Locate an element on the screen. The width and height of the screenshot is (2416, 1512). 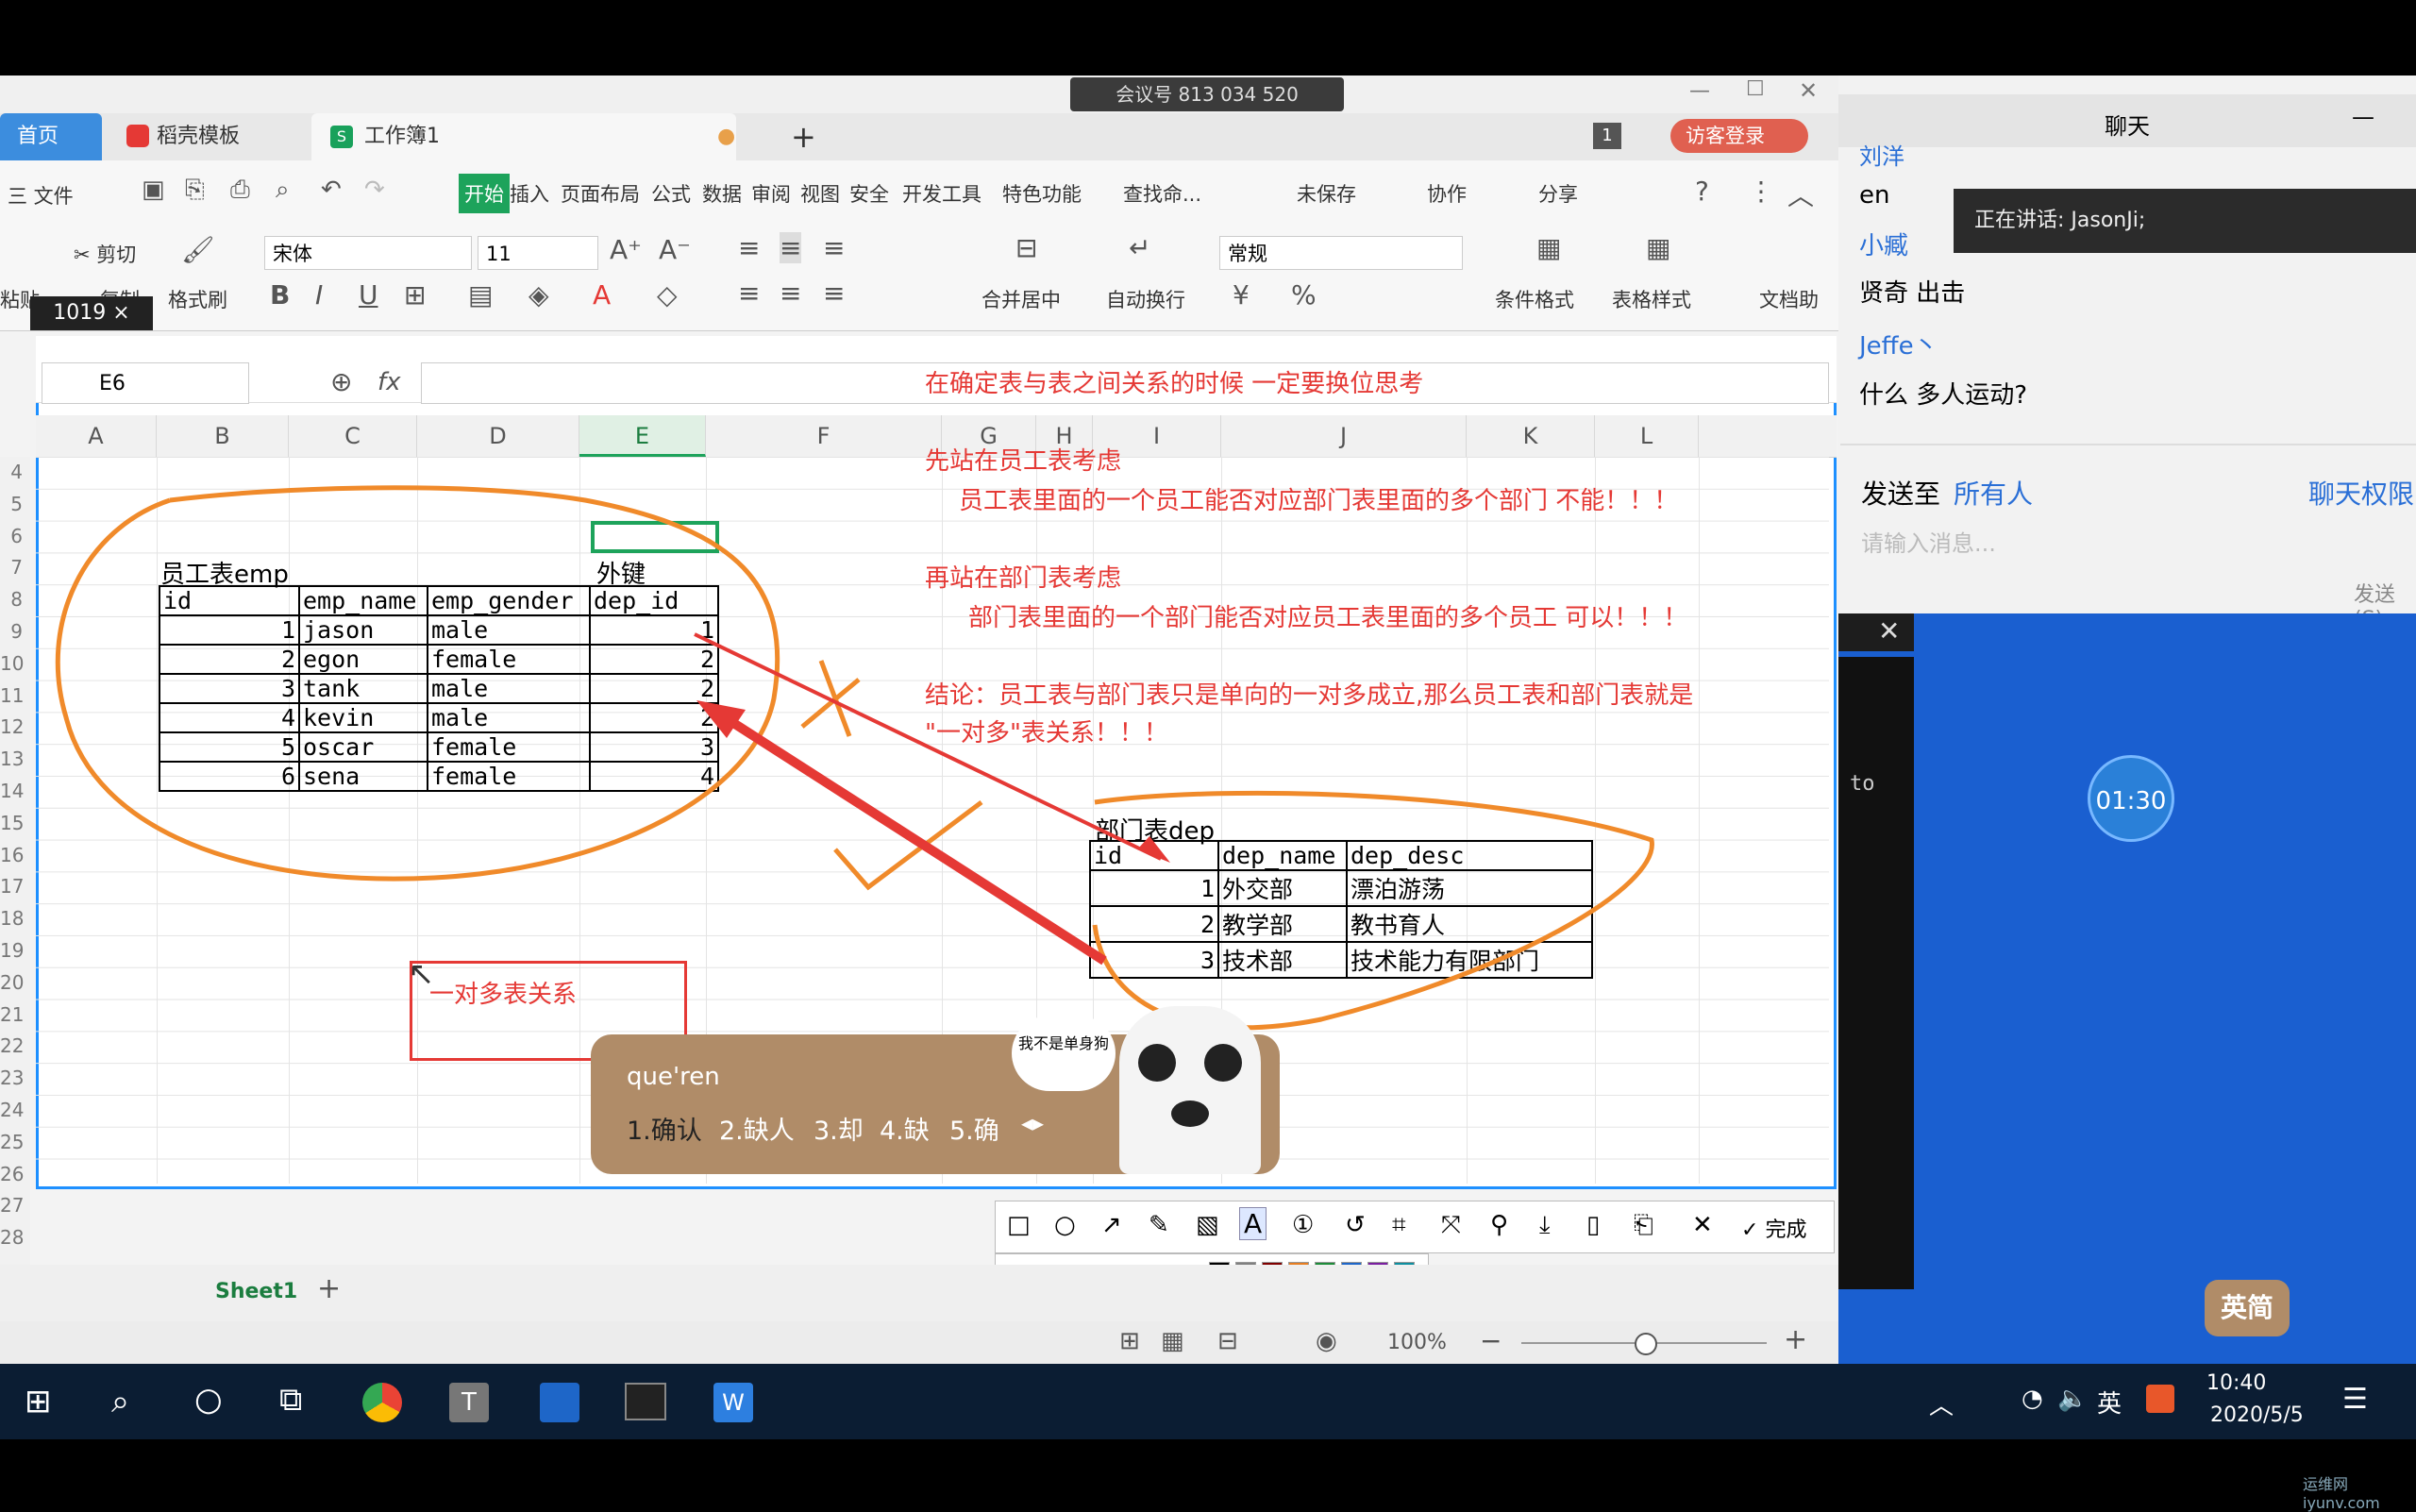
orange-circle-emp is located at coordinates (418, 683).